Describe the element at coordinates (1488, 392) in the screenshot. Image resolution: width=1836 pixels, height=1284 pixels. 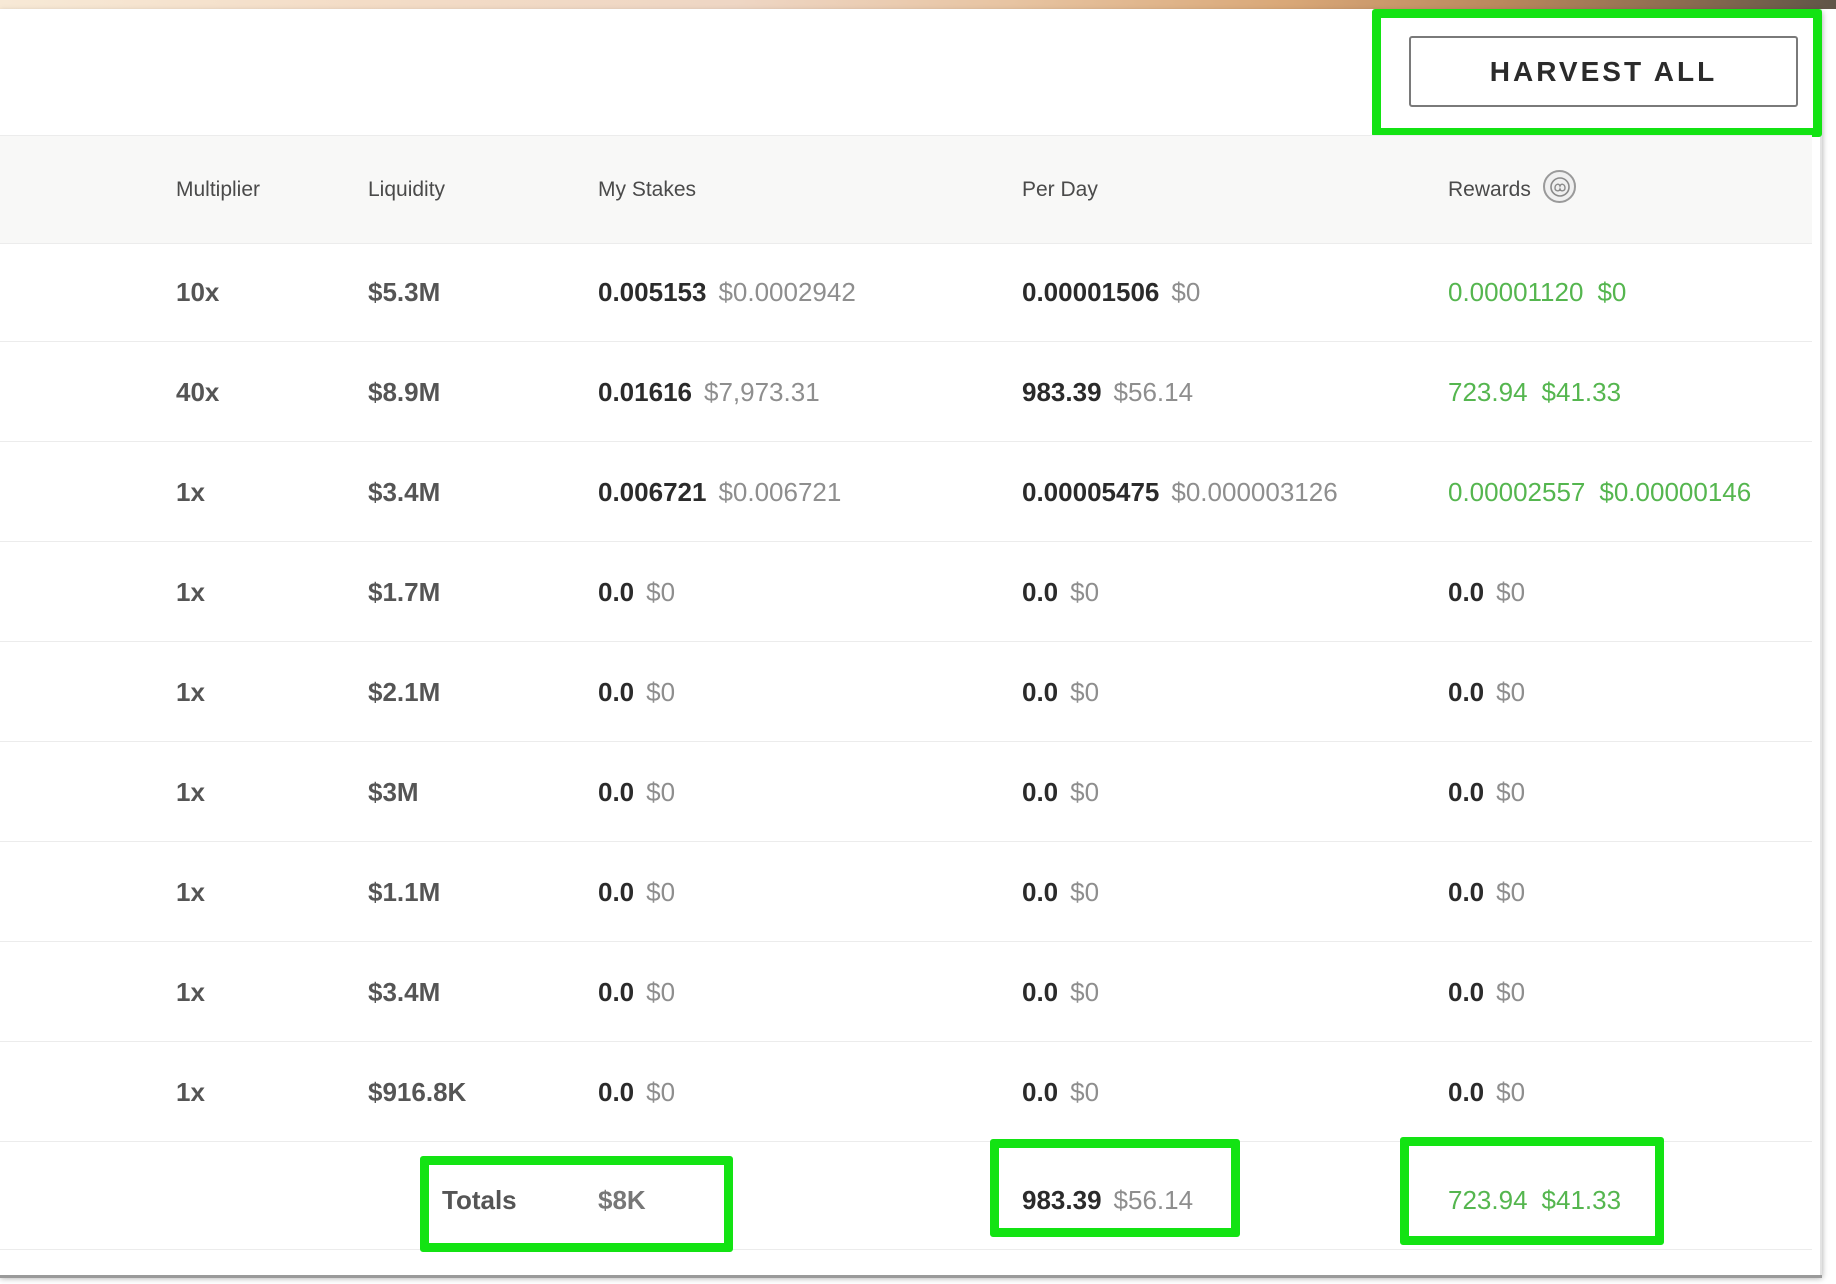
I see `row-reward-amount: 723.94` at that location.